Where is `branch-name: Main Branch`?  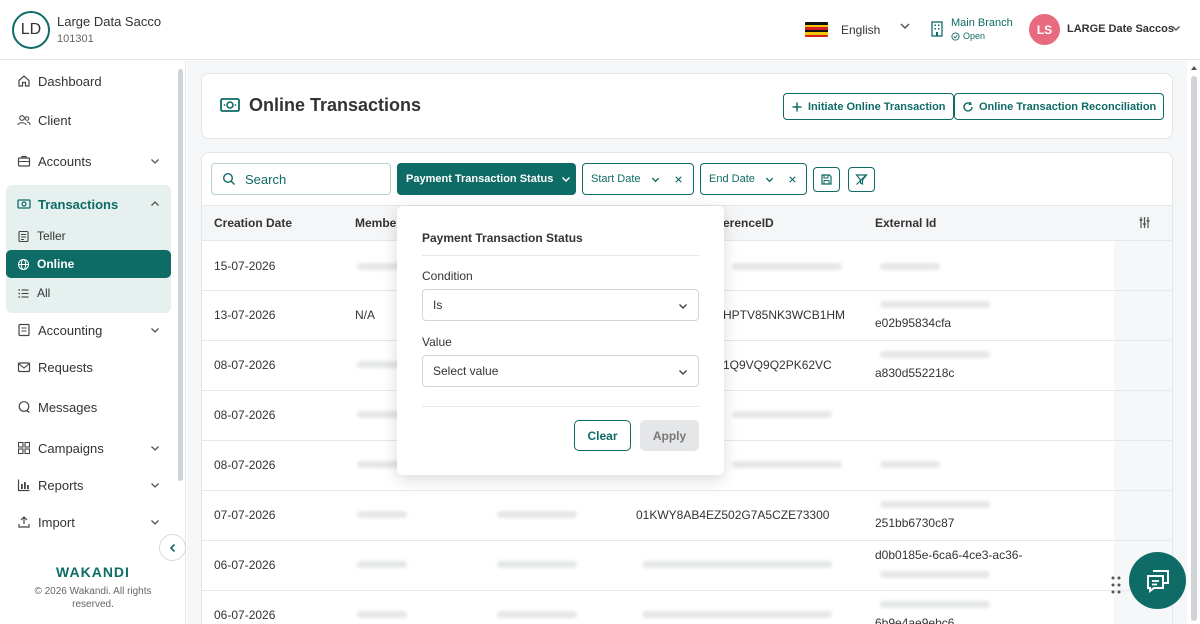 branch-name: Main Branch is located at coordinates (982, 23).